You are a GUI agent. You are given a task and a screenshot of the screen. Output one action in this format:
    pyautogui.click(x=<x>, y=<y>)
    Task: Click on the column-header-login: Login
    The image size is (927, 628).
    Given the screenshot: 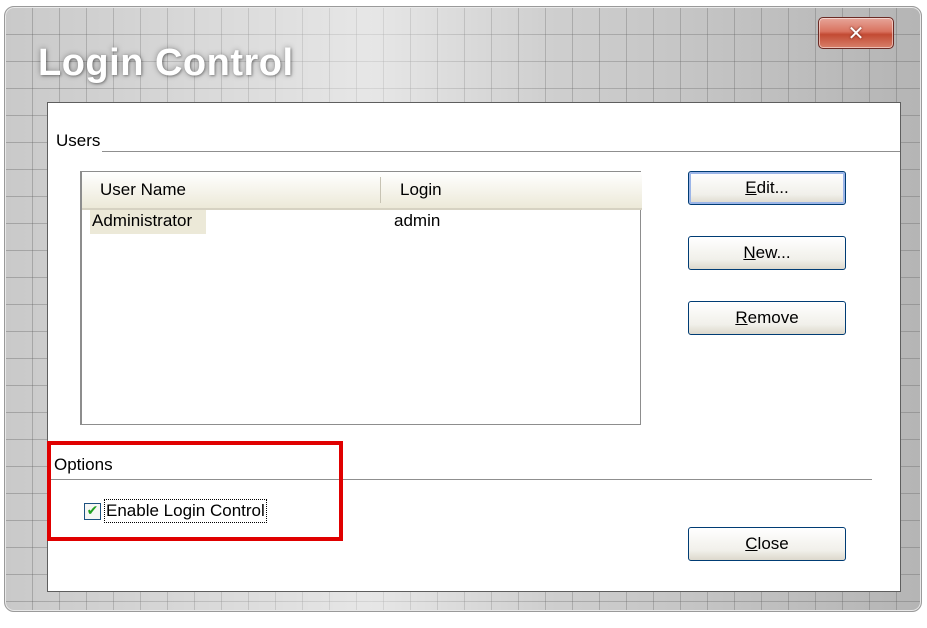 What is the action you would take?
    pyautogui.click(x=421, y=190)
    